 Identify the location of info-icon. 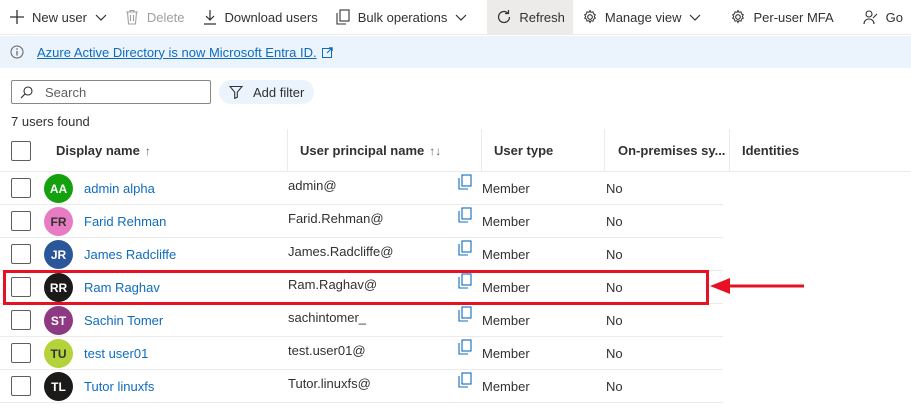
(17, 52).